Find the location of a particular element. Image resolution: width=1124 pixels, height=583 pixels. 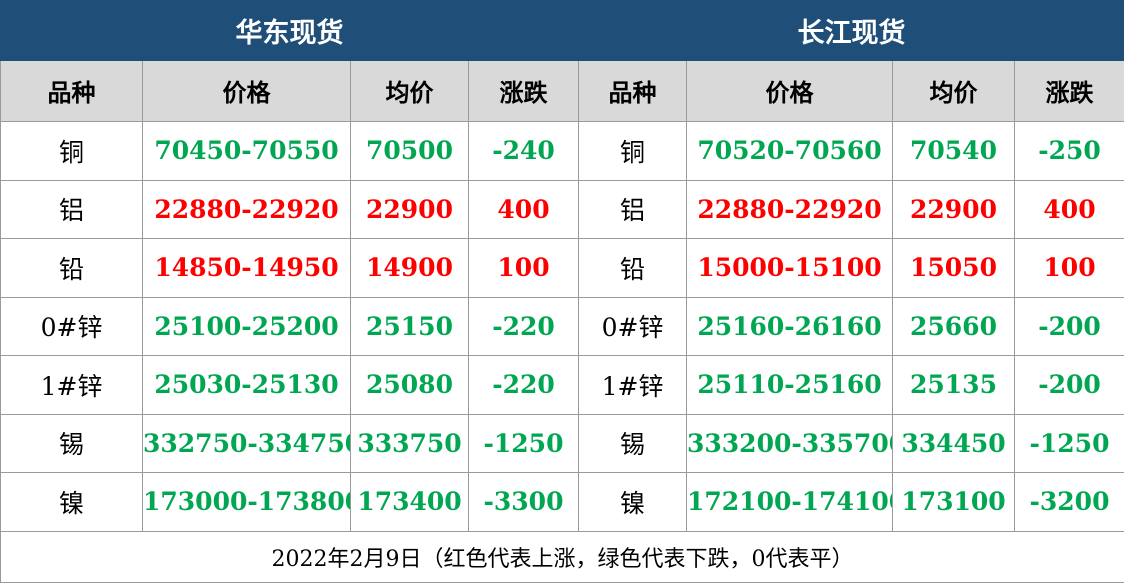

east-price-cell: 22880-22920 is located at coordinates (246, 209).